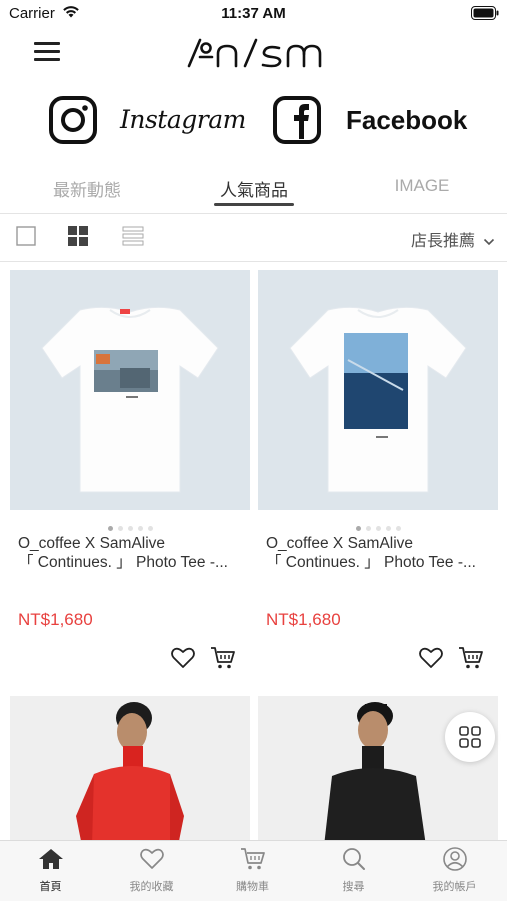  I want to click on facebook-link: Facebook, so click(372, 121).